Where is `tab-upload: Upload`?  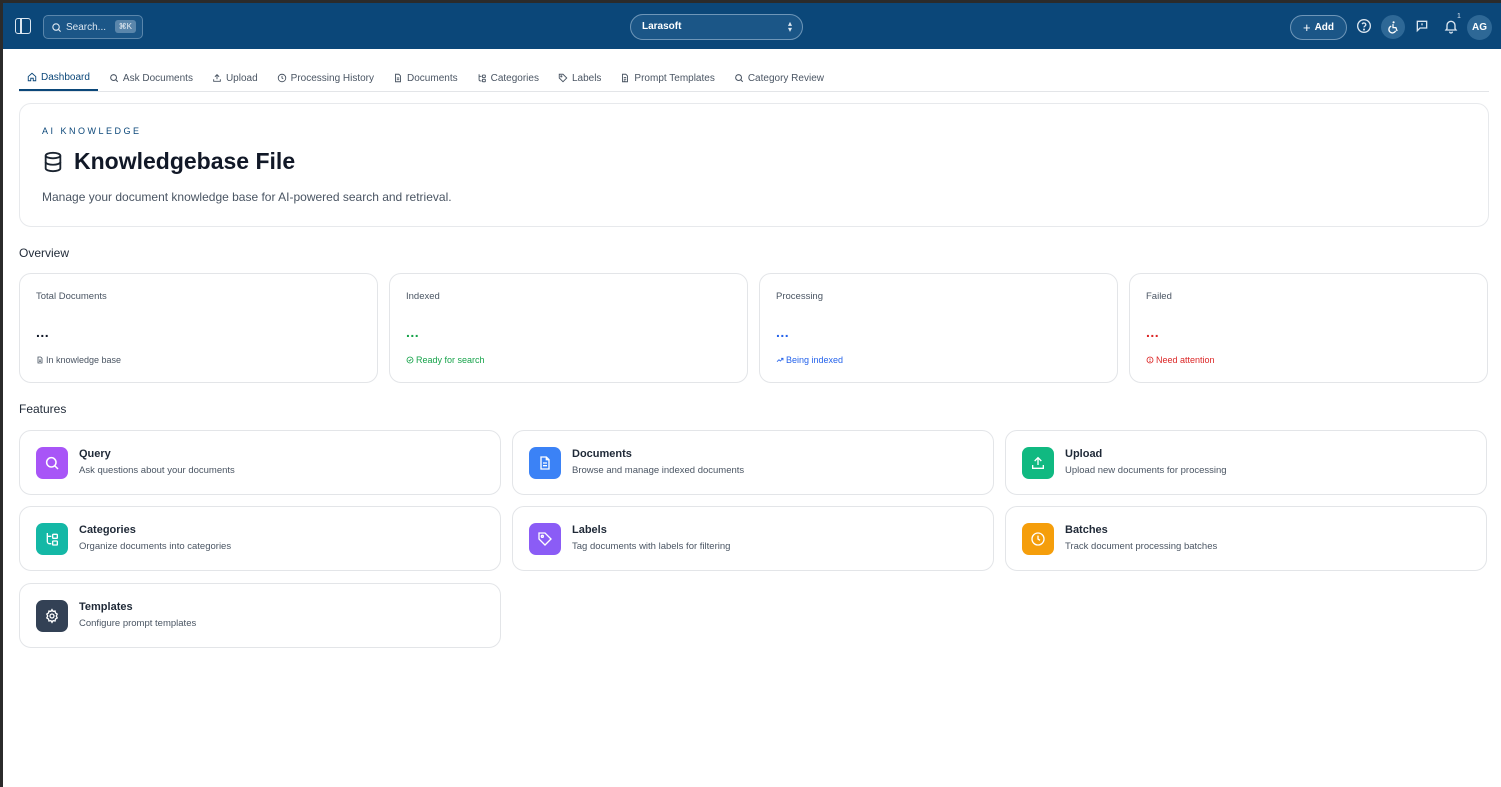
tab-upload: Upload is located at coordinates (235, 78).